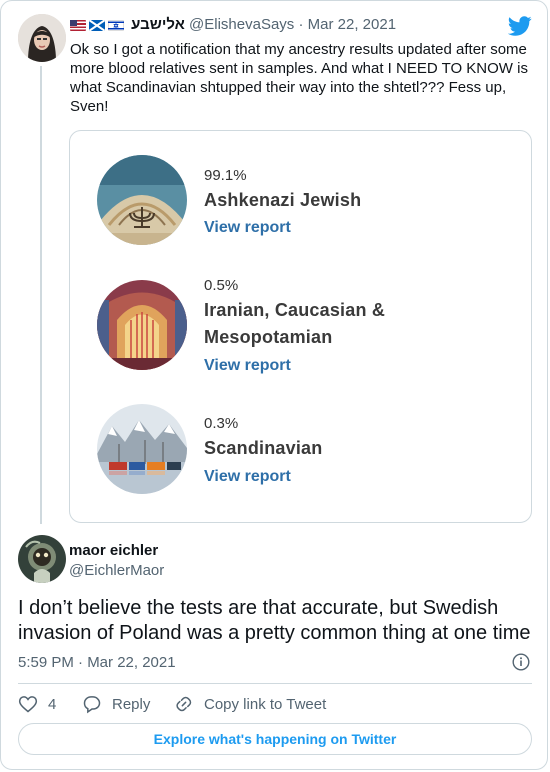 This screenshot has height=772, width=550. What do you see at coordinates (113, 550) in the screenshot?
I see `reply-author-name: maor eichler` at bounding box center [113, 550].